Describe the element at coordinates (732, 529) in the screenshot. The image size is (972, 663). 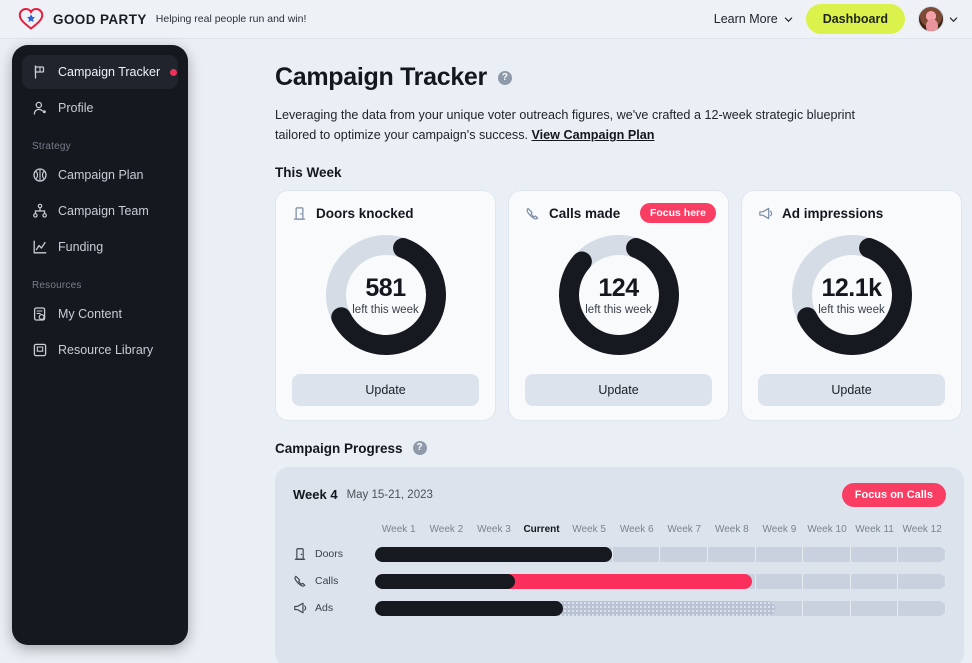
I see `week-label-8: Week 8` at that location.